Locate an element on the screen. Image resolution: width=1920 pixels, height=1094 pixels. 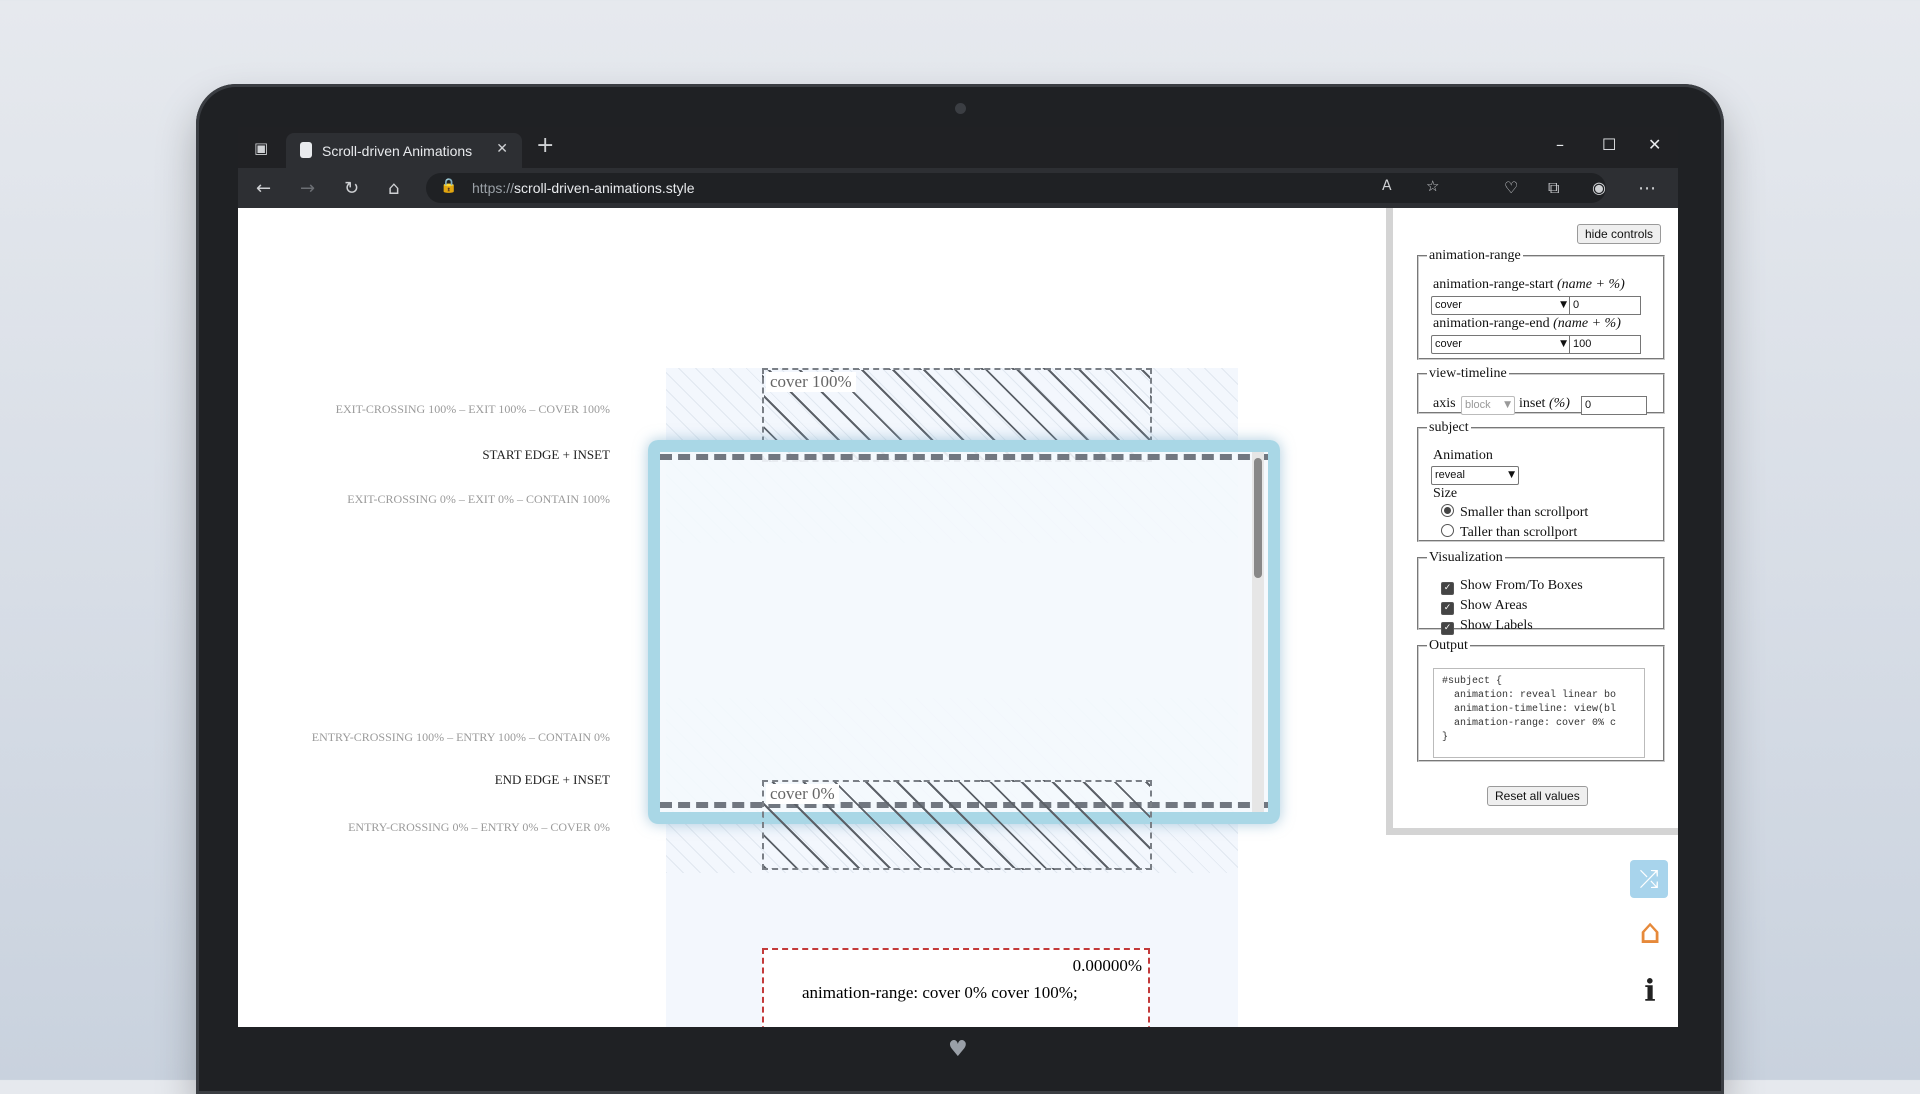
more-icon: ⋯ is located at coordinates (1647, 188).